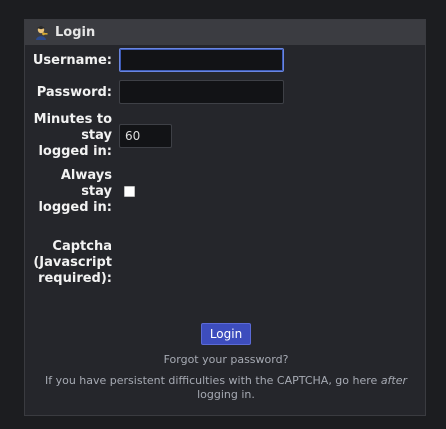  What do you see at coordinates (72, 119) in the screenshot?
I see `minutes-label-line-1: Minutes to` at bounding box center [72, 119].